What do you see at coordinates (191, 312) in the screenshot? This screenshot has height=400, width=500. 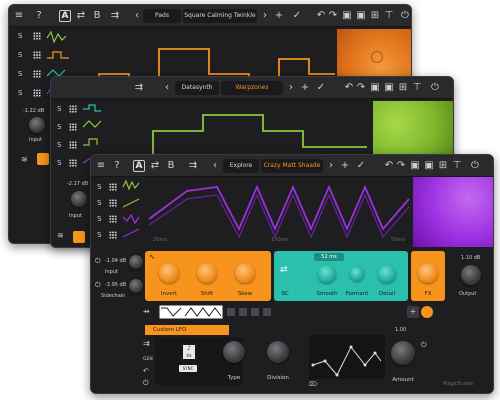 I see `lfo-shape-selector` at bounding box center [191, 312].